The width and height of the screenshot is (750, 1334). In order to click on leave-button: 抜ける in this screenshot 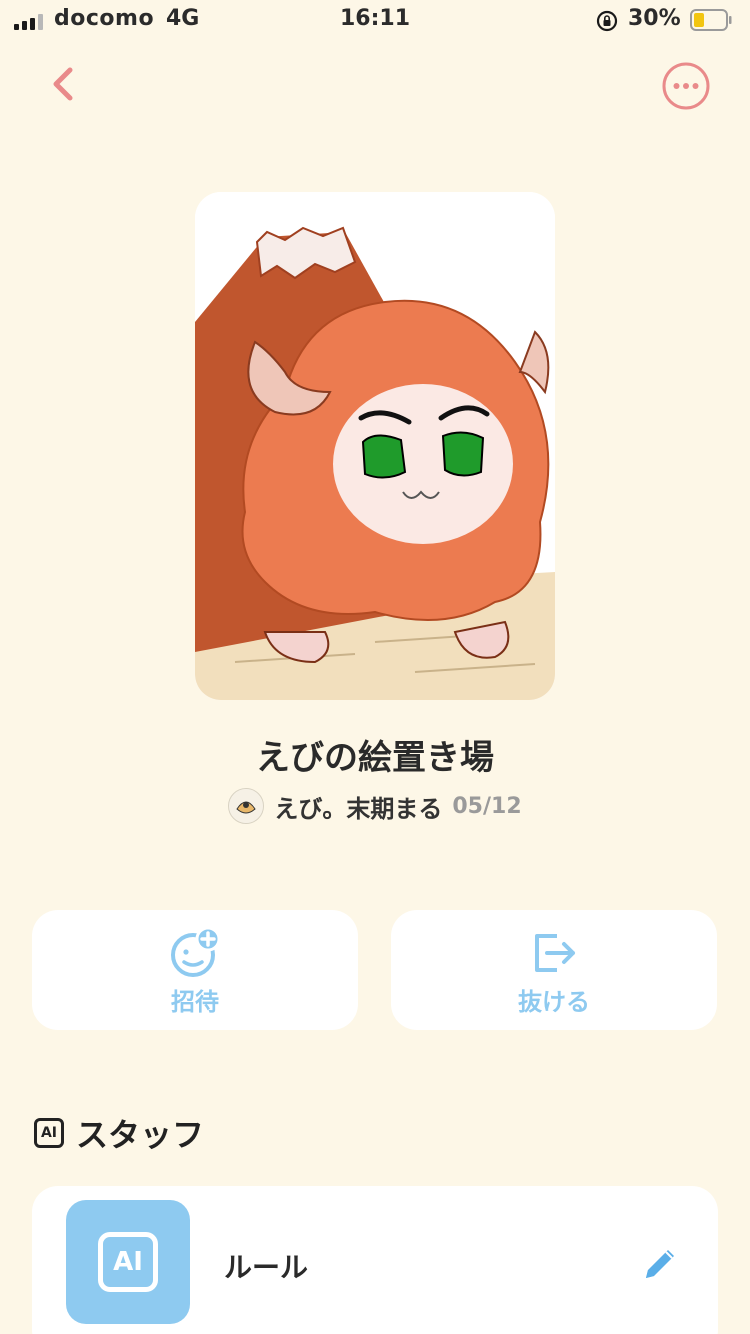, I will do `click(554, 970)`.